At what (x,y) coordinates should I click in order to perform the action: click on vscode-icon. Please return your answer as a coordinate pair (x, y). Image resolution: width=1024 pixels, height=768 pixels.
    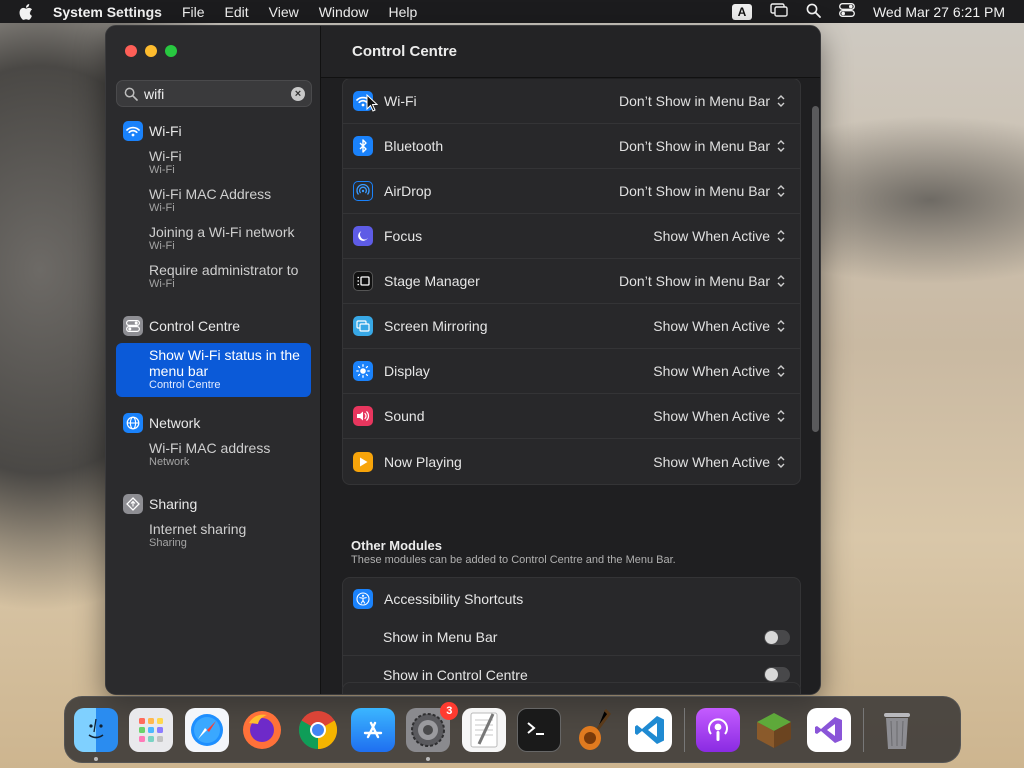
    Looking at the image, I should click on (649, 729).